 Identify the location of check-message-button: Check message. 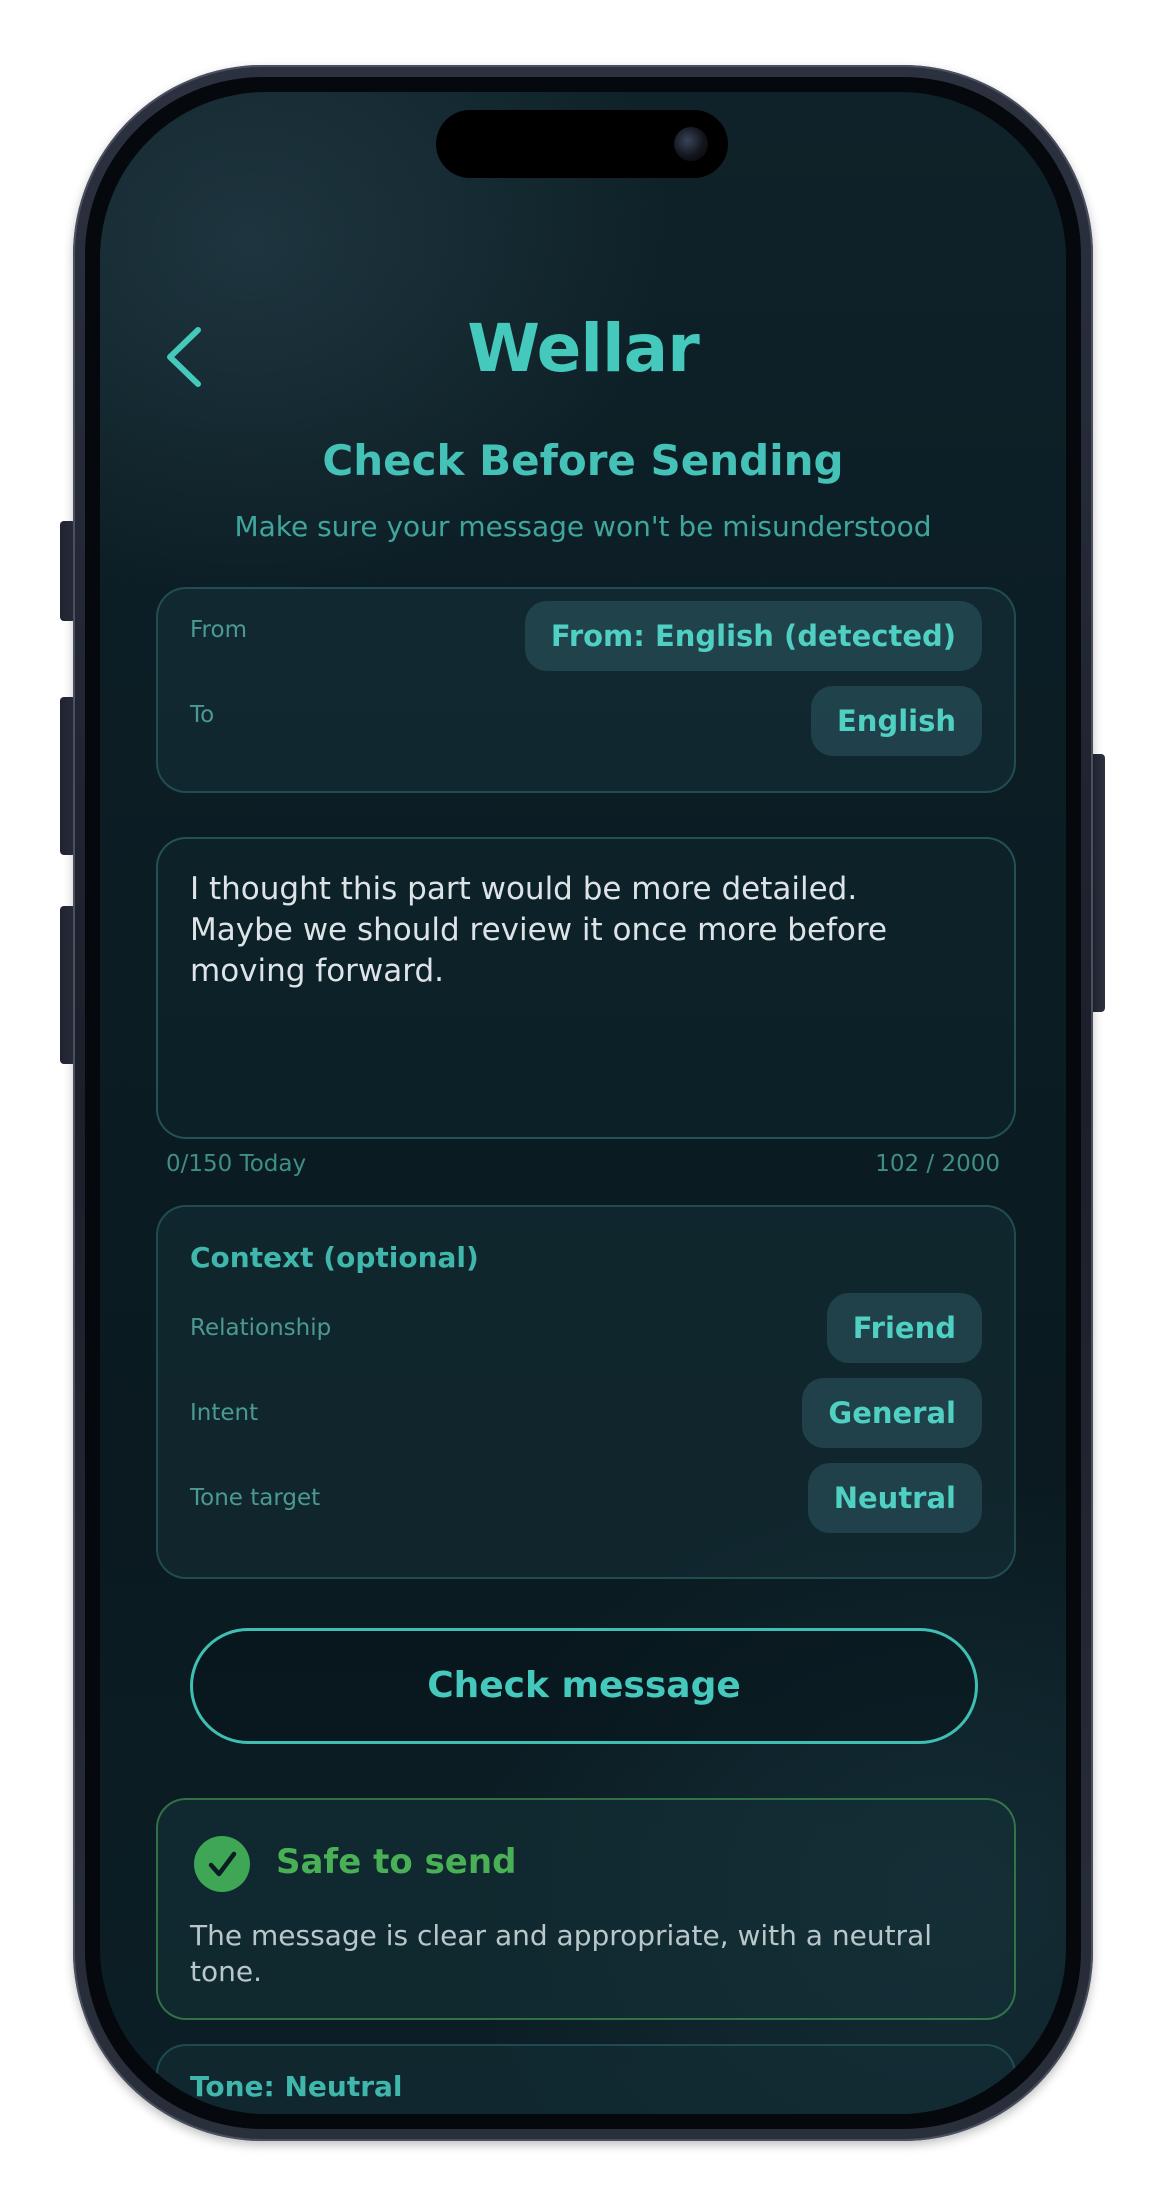
(584, 1686).